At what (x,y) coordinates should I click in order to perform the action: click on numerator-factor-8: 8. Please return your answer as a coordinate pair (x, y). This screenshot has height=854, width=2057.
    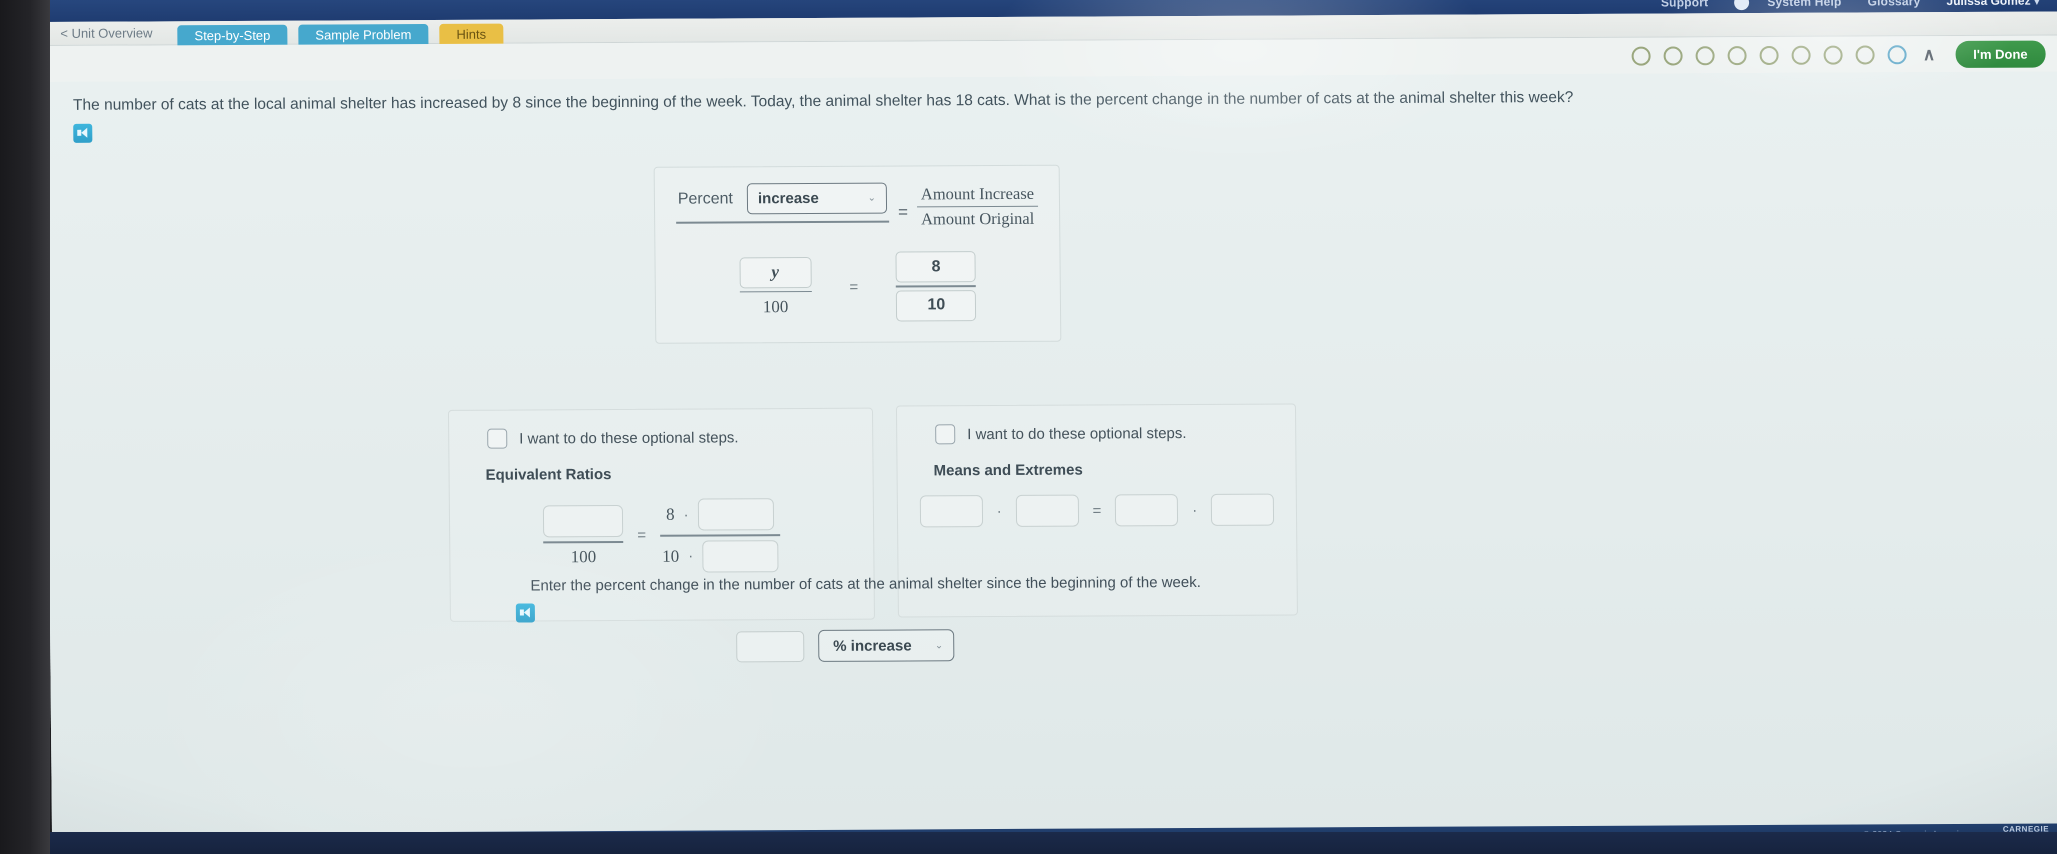
    Looking at the image, I should click on (670, 514).